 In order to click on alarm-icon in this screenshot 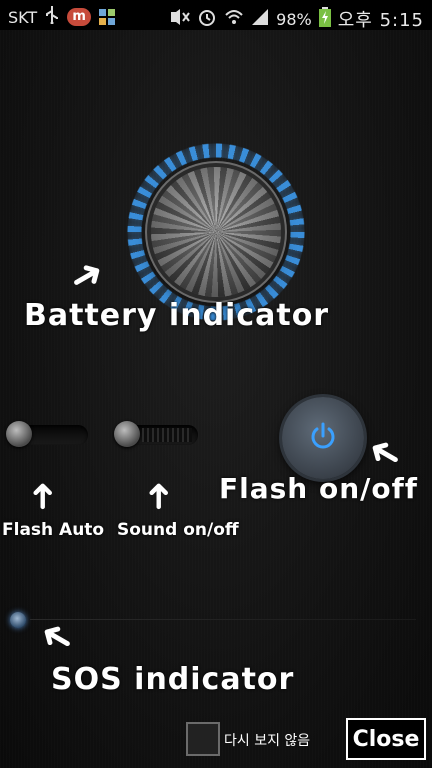, I will do `click(207, 19)`.